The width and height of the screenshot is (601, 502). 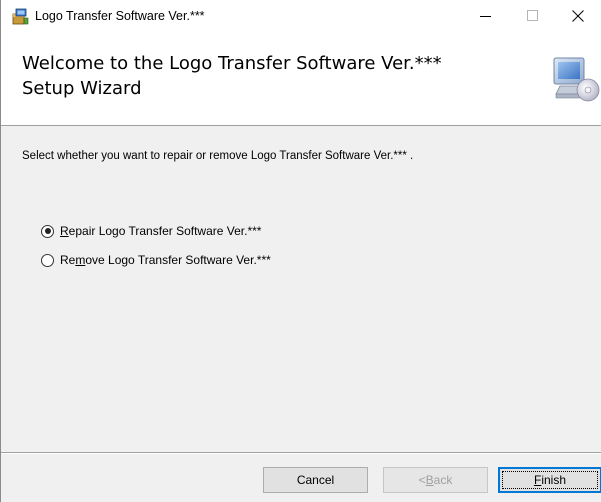 I want to click on maximize-icon, so click(x=532, y=15).